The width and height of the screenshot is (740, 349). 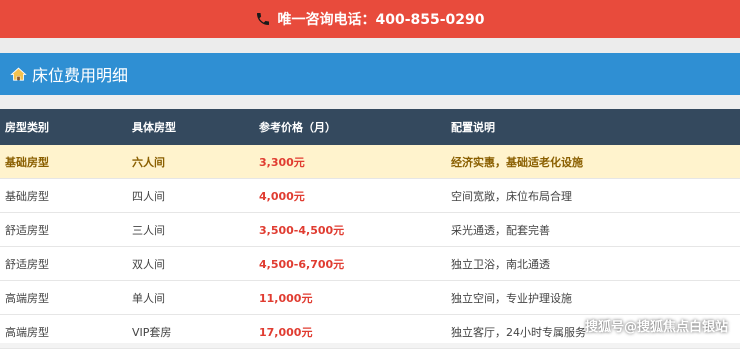 What do you see at coordinates (148, 264) in the screenshot?
I see `cell-room: 双人间` at bounding box center [148, 264].